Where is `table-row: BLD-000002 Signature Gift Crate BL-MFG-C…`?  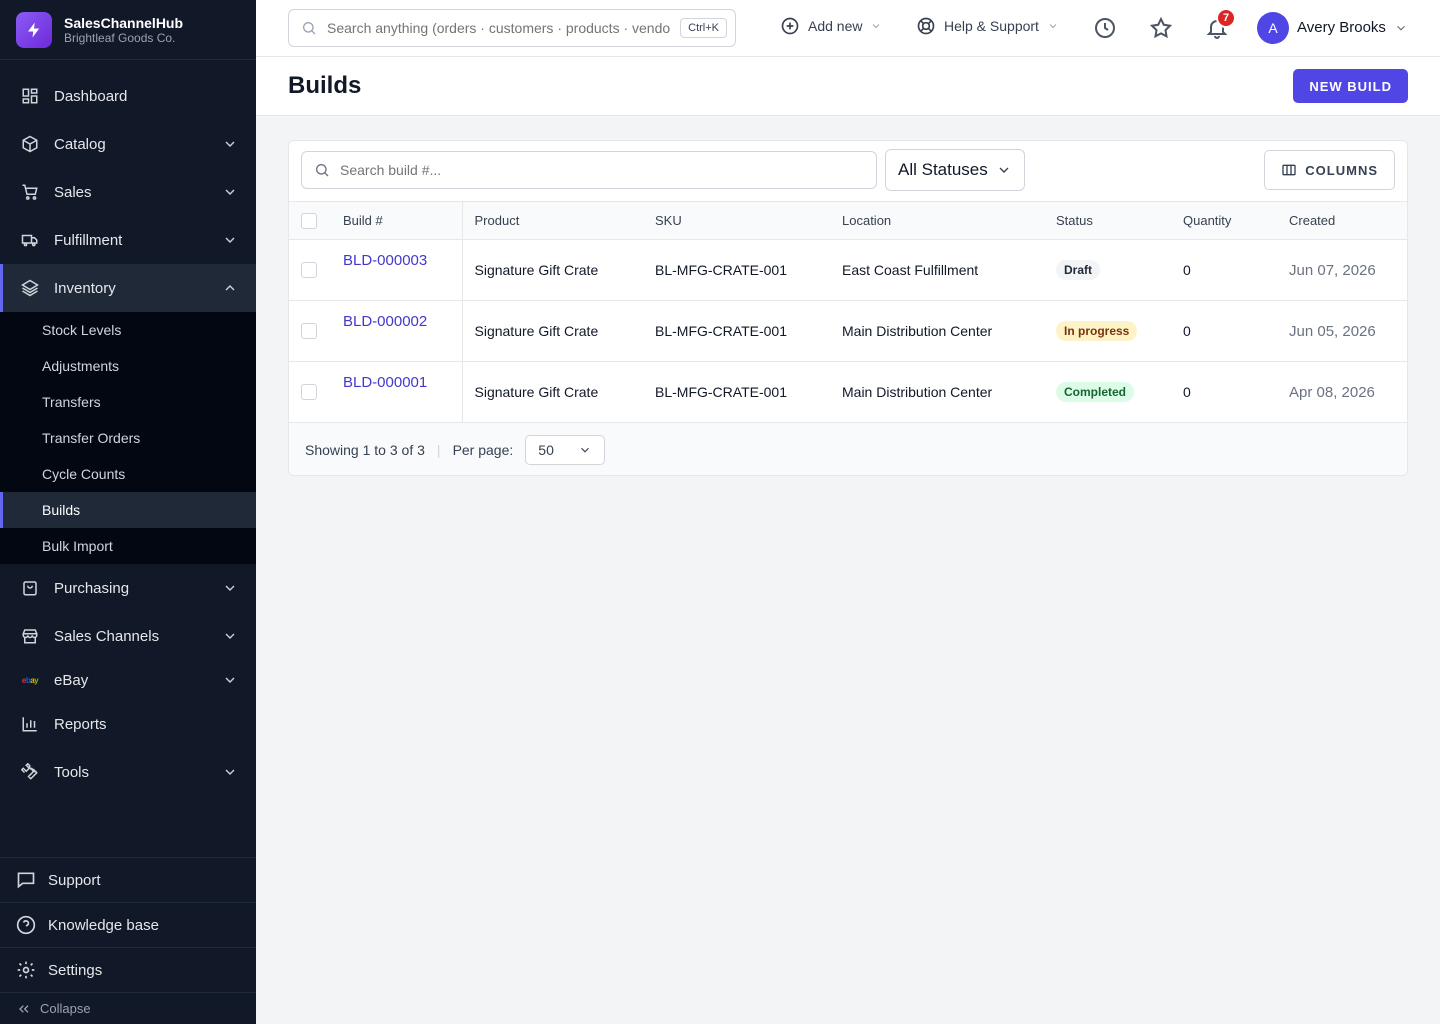
table-row: BLD-000002 Signature Gift Crate BL-MFG-C… is located at coordinates (848, 331).